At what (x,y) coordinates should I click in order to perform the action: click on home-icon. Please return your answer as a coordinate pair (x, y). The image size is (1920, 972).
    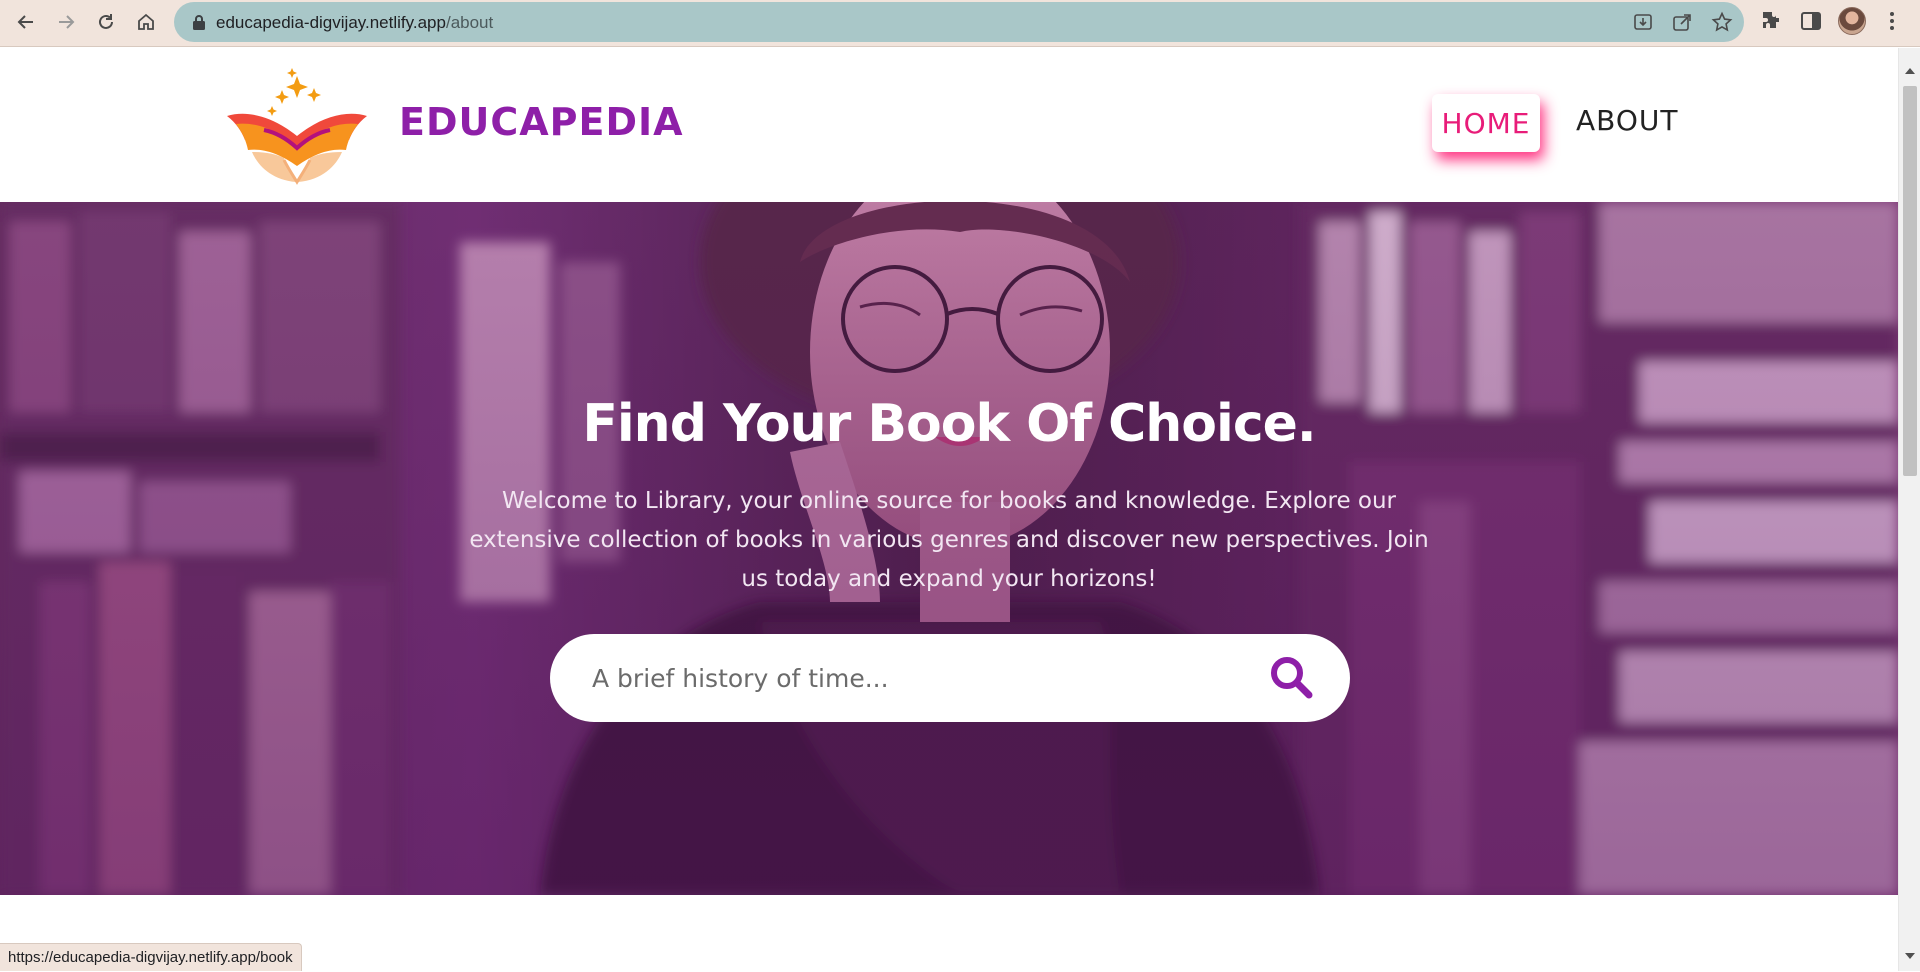
    Looking at the image, I should click on (146, 21).